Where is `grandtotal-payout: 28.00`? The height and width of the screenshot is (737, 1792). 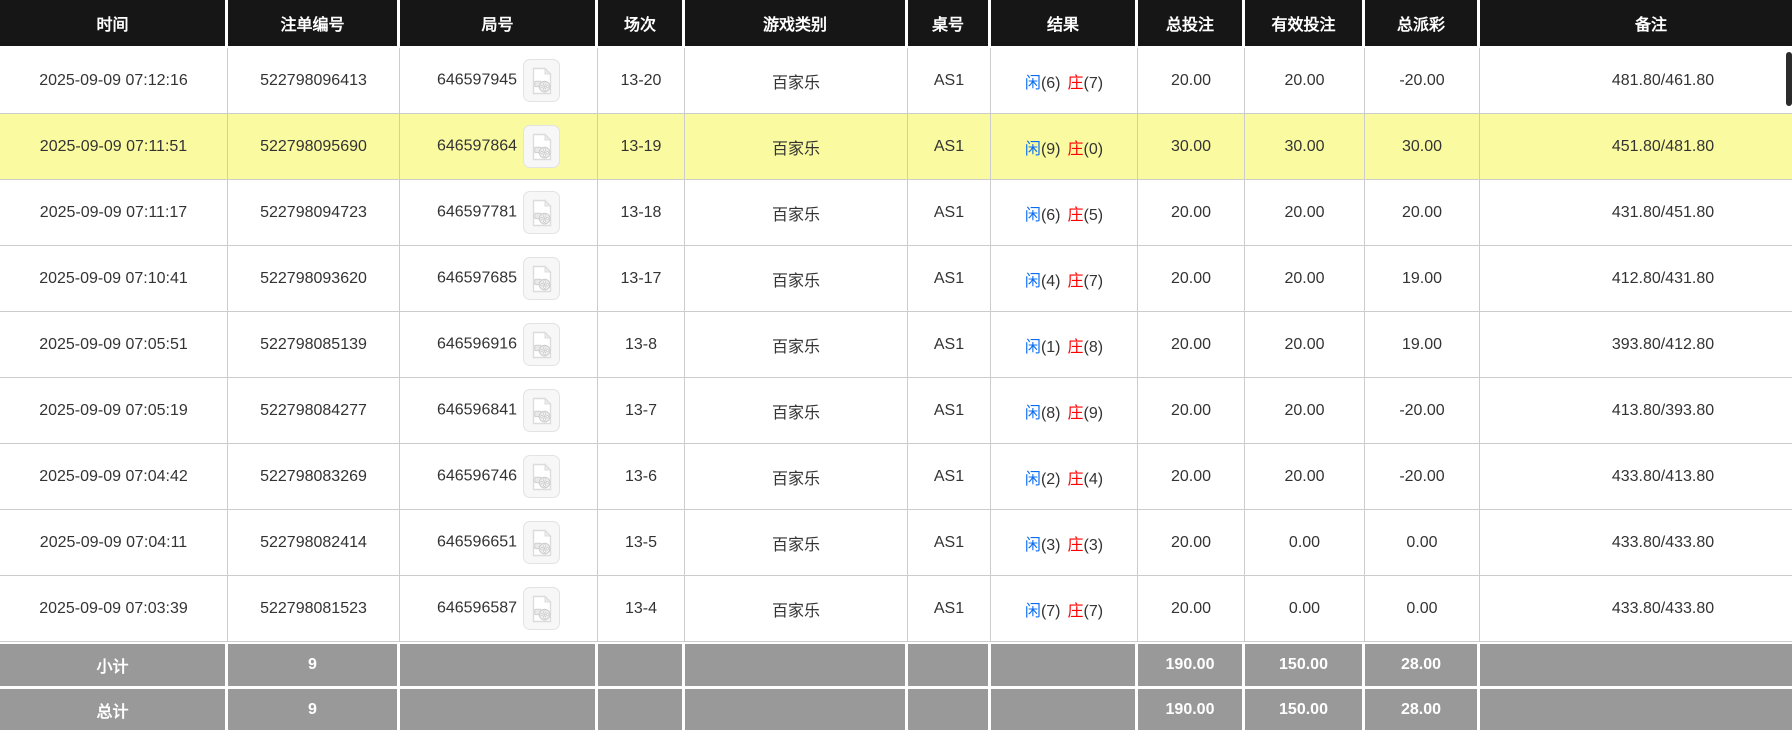 grandtotal-payout: 28.00 is located at coordinates (1422, 708).